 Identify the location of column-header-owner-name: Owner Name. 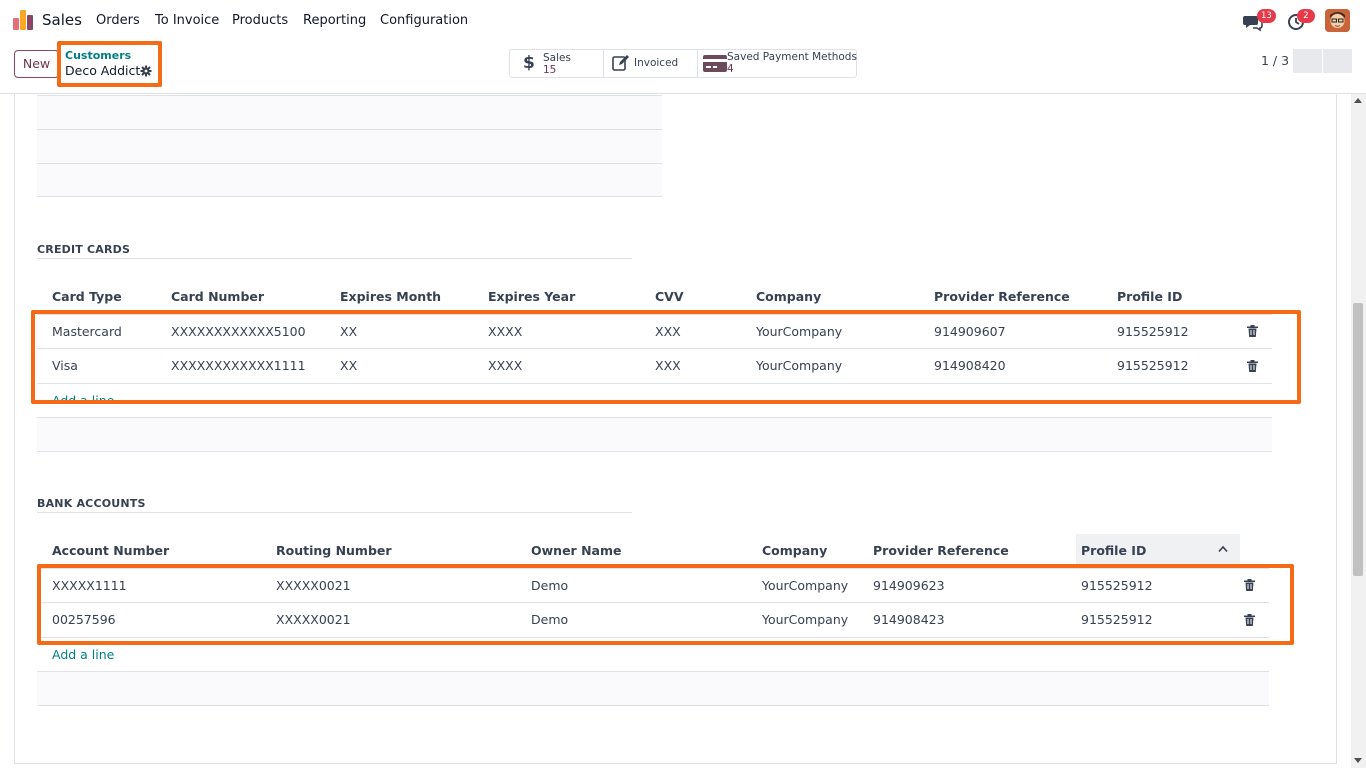
(576, 550).